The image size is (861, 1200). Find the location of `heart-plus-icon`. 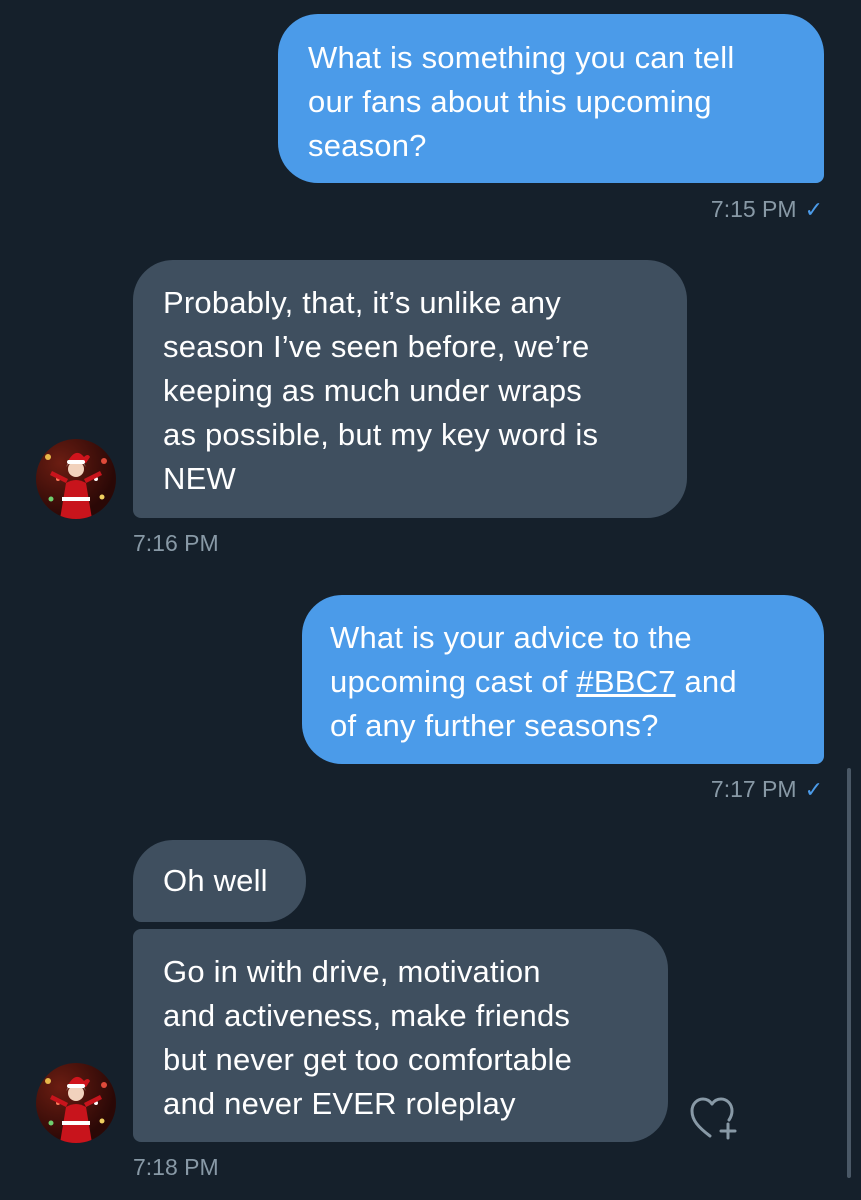

heart-plus-icon is located at coordinates (714, 1117).